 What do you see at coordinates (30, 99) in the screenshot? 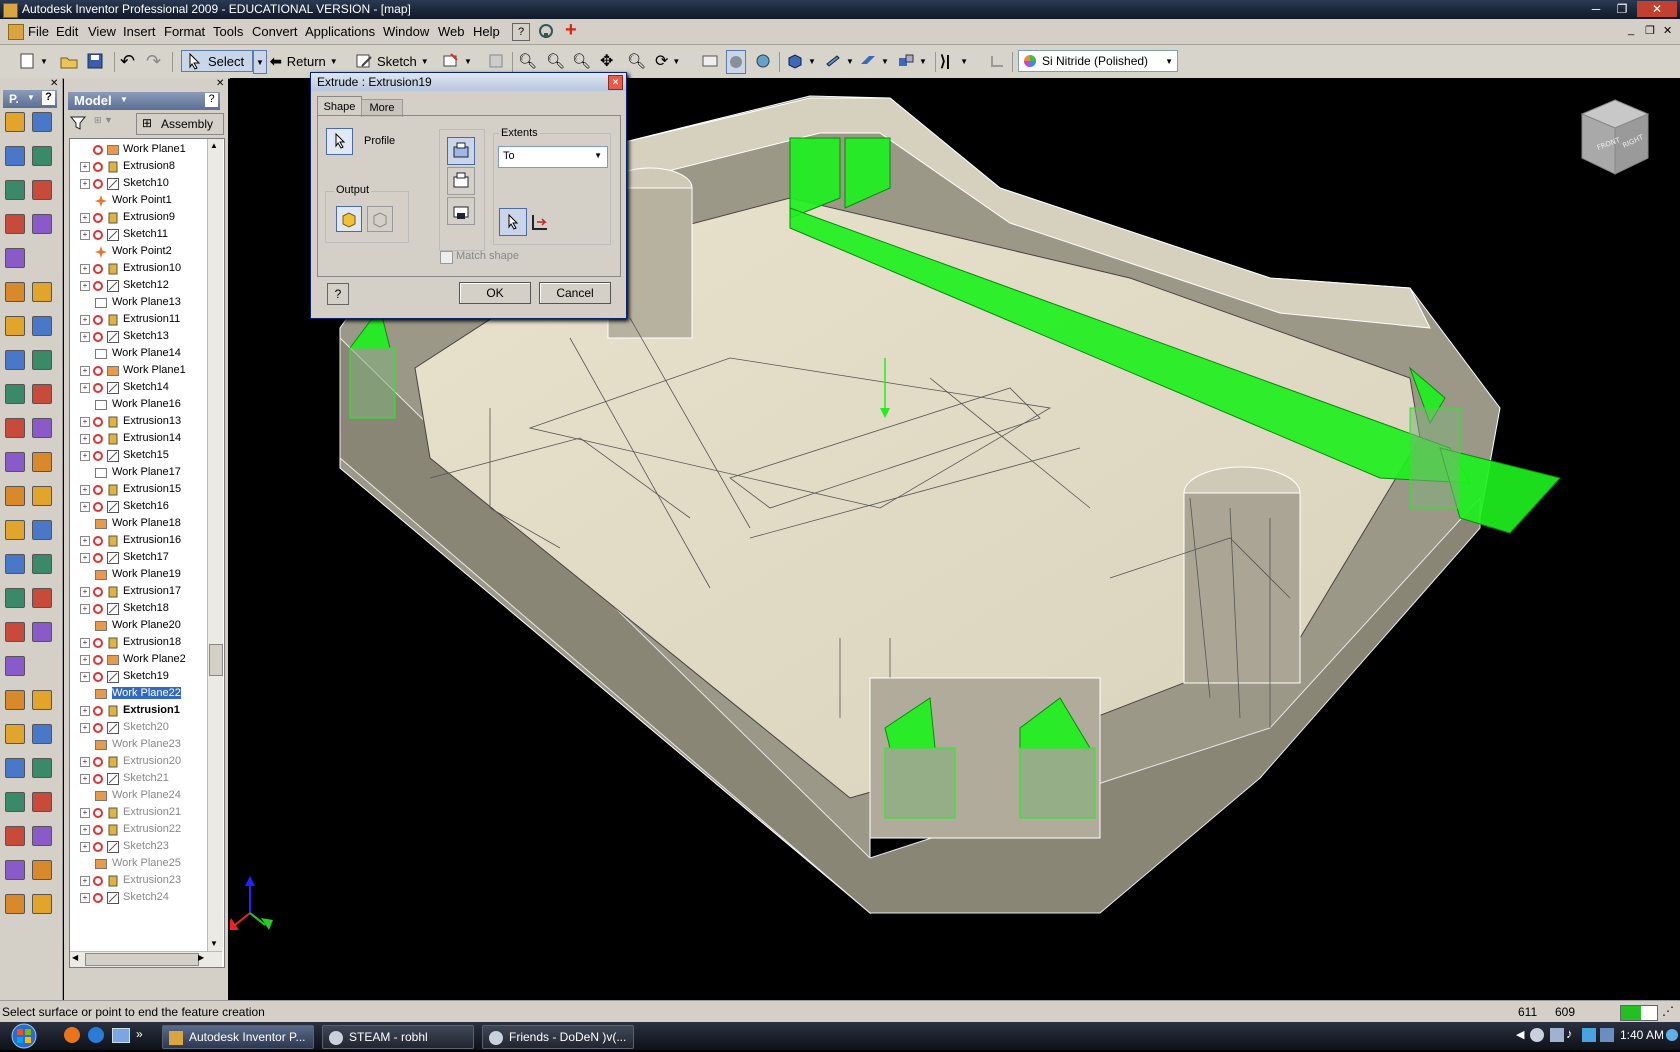
I see `panel-bar-header: P. ▼ ?` at bounding box center [30, 99].